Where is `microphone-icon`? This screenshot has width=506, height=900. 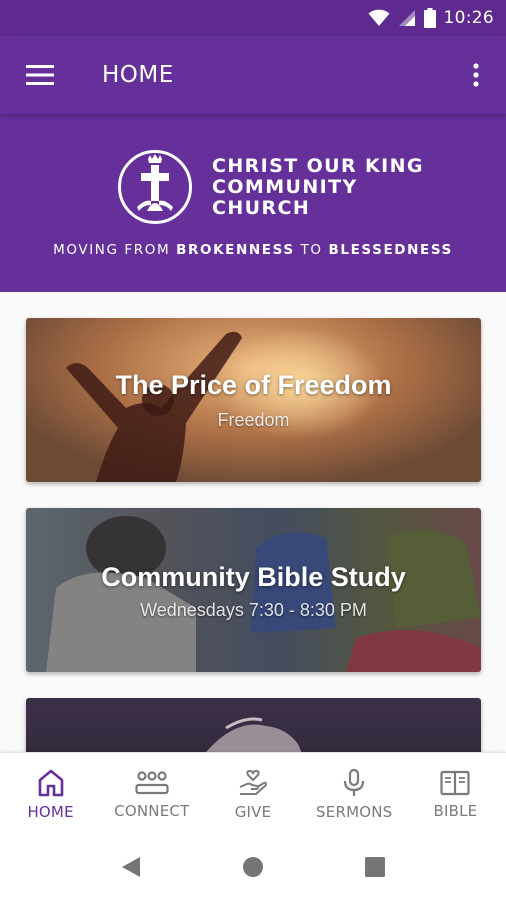 microphone-icon is located at coordinates (354, 782).